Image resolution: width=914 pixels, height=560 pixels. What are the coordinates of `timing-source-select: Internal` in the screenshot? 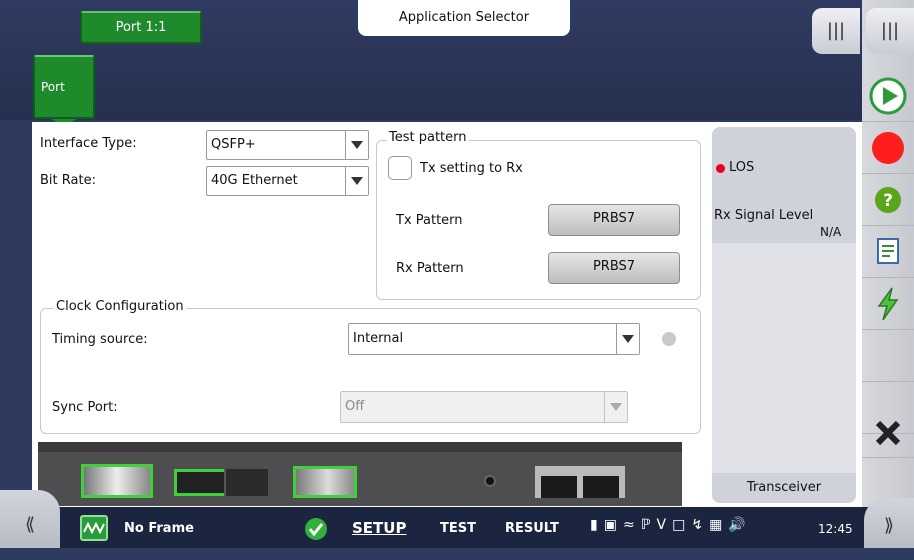 It's located at (494, 339).